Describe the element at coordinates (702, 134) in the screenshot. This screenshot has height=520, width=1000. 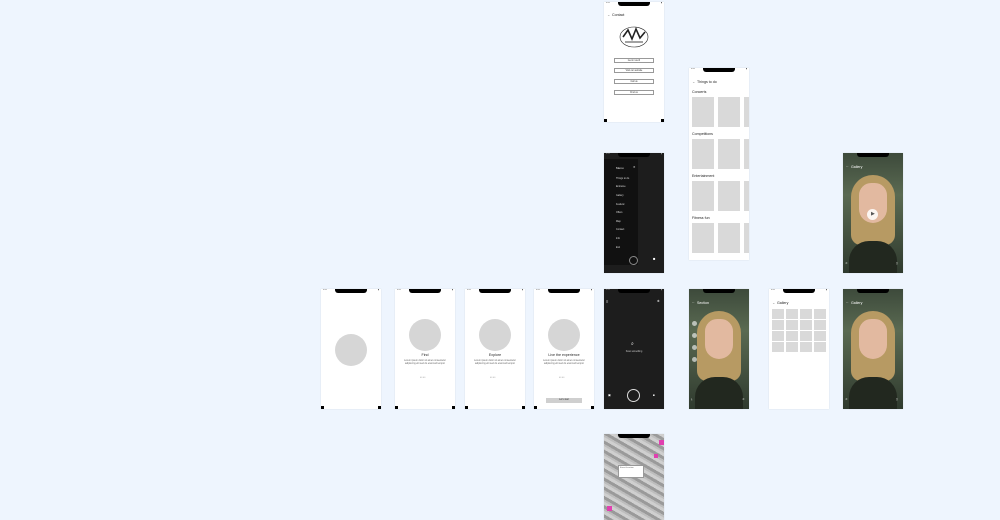
I see `section-label: Competitions` at that location.